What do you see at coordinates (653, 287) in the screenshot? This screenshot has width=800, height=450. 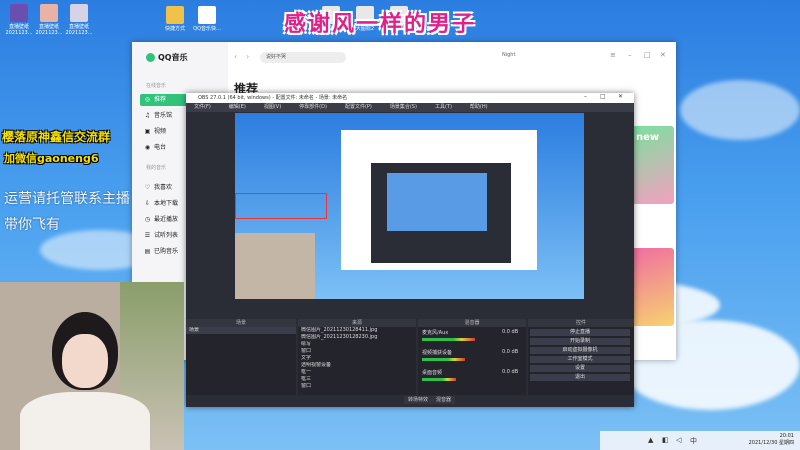 I see `album-thumbnail` at bounding box center [653, 287].